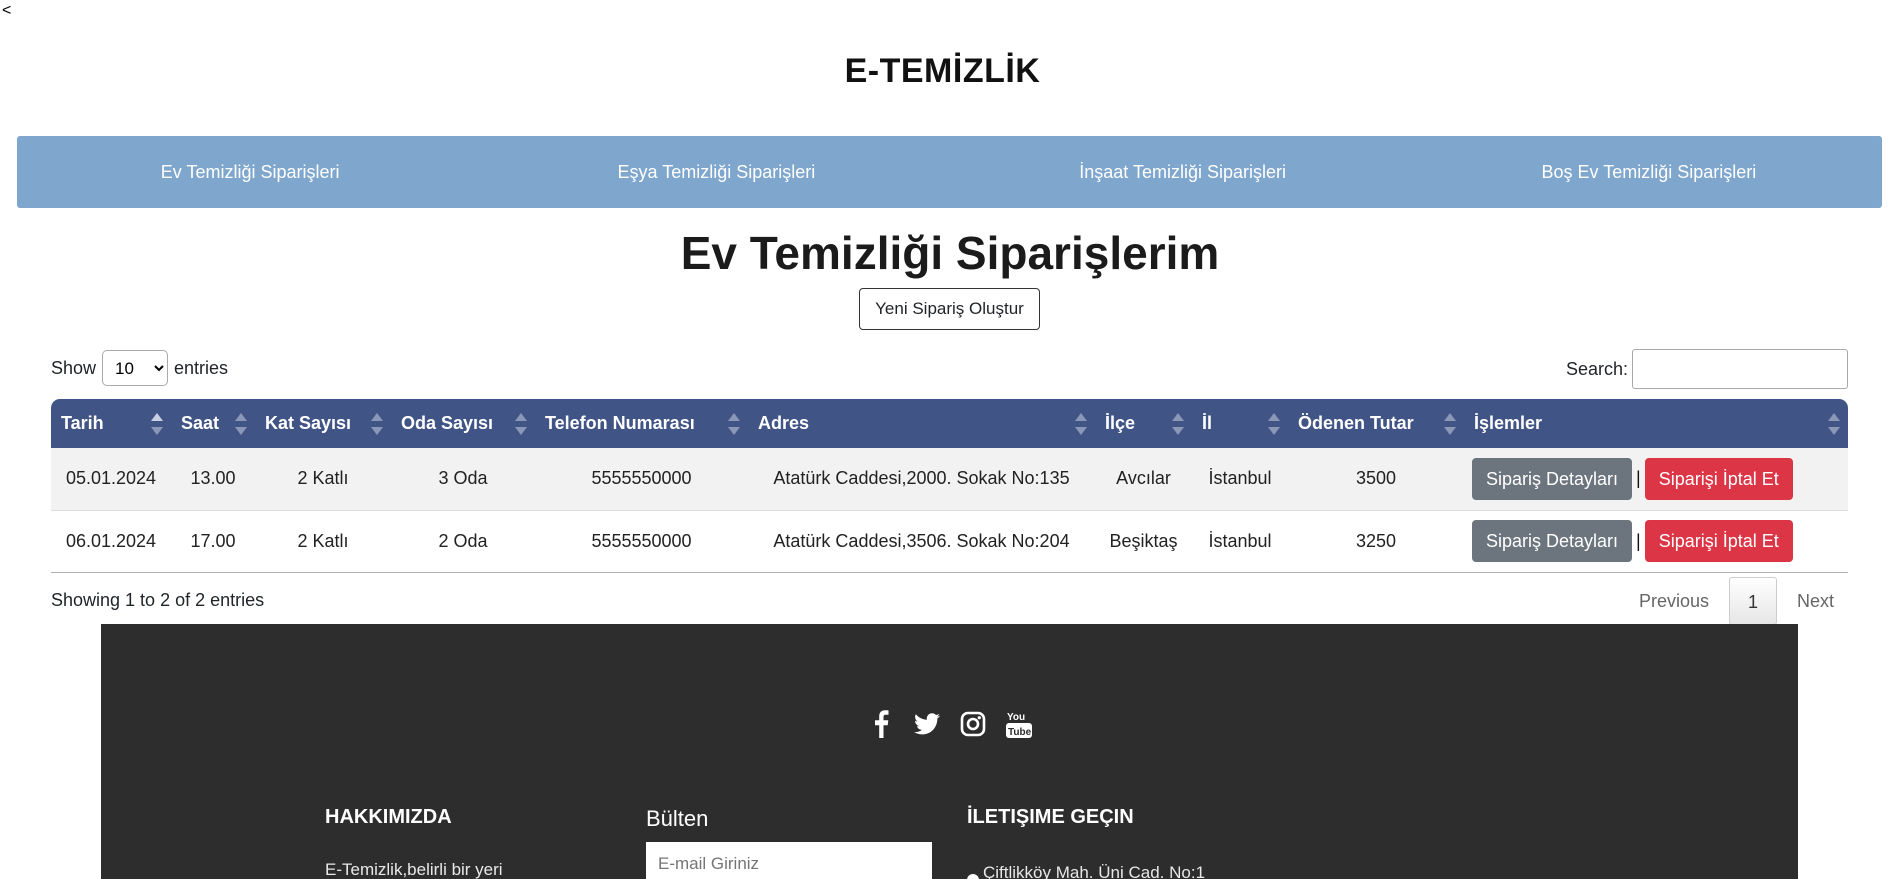  What do you see at coordinates (1183, 172) in the screenshot?
I see `nav-insaat-temizligi: İnşaat Temizliği Siparişleri` at bounding box center [1183, 172].